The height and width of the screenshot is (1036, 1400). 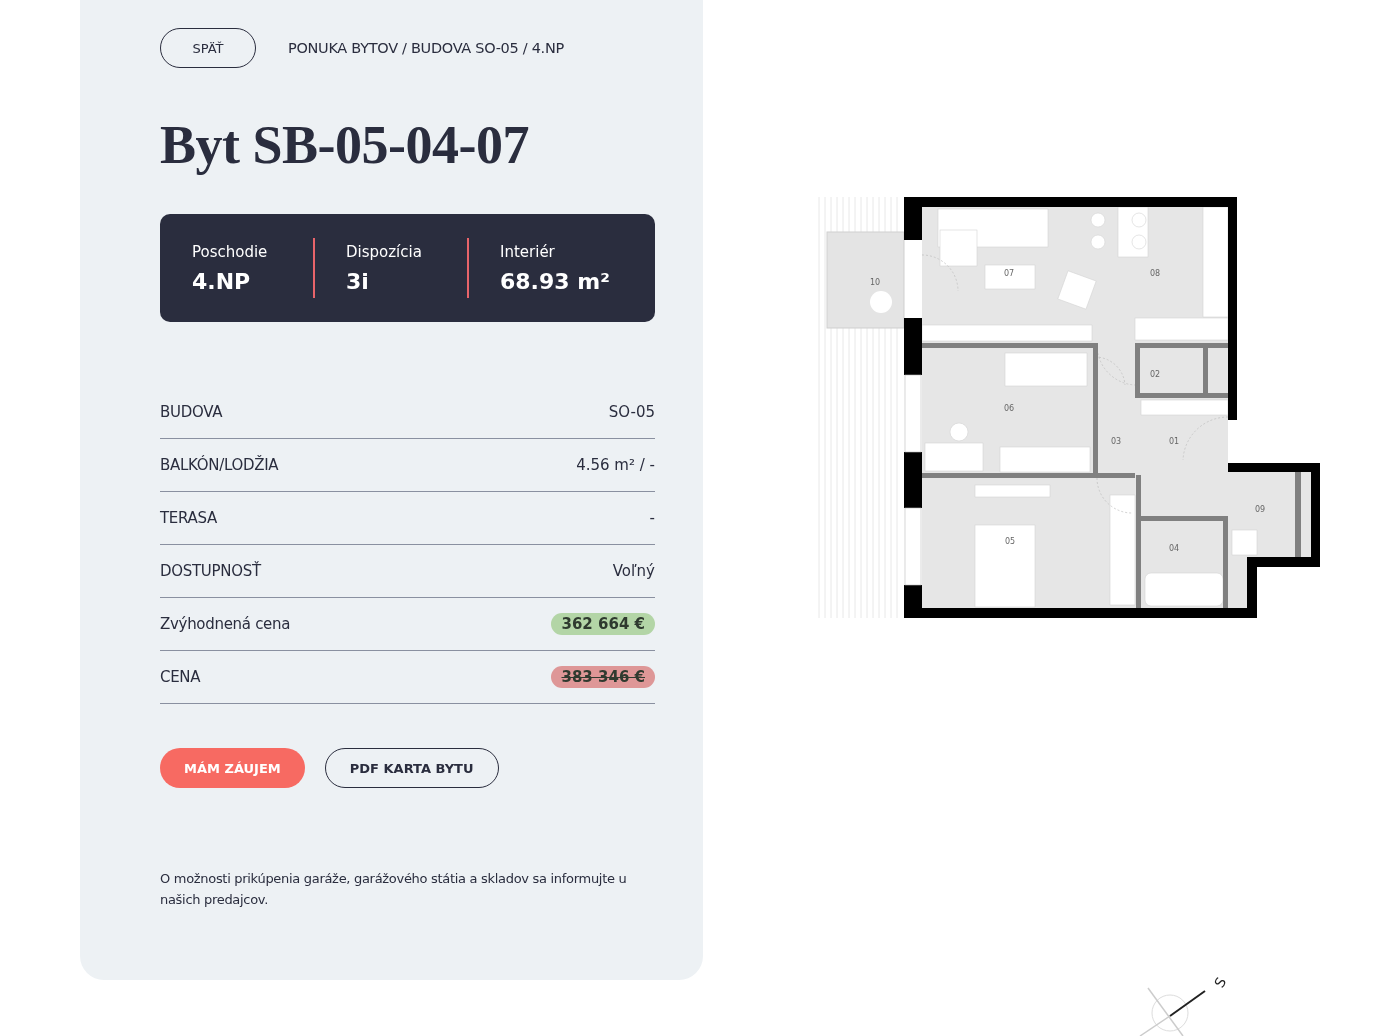 I want to click on detail-label: TERASA, so click(x=188, y=518).